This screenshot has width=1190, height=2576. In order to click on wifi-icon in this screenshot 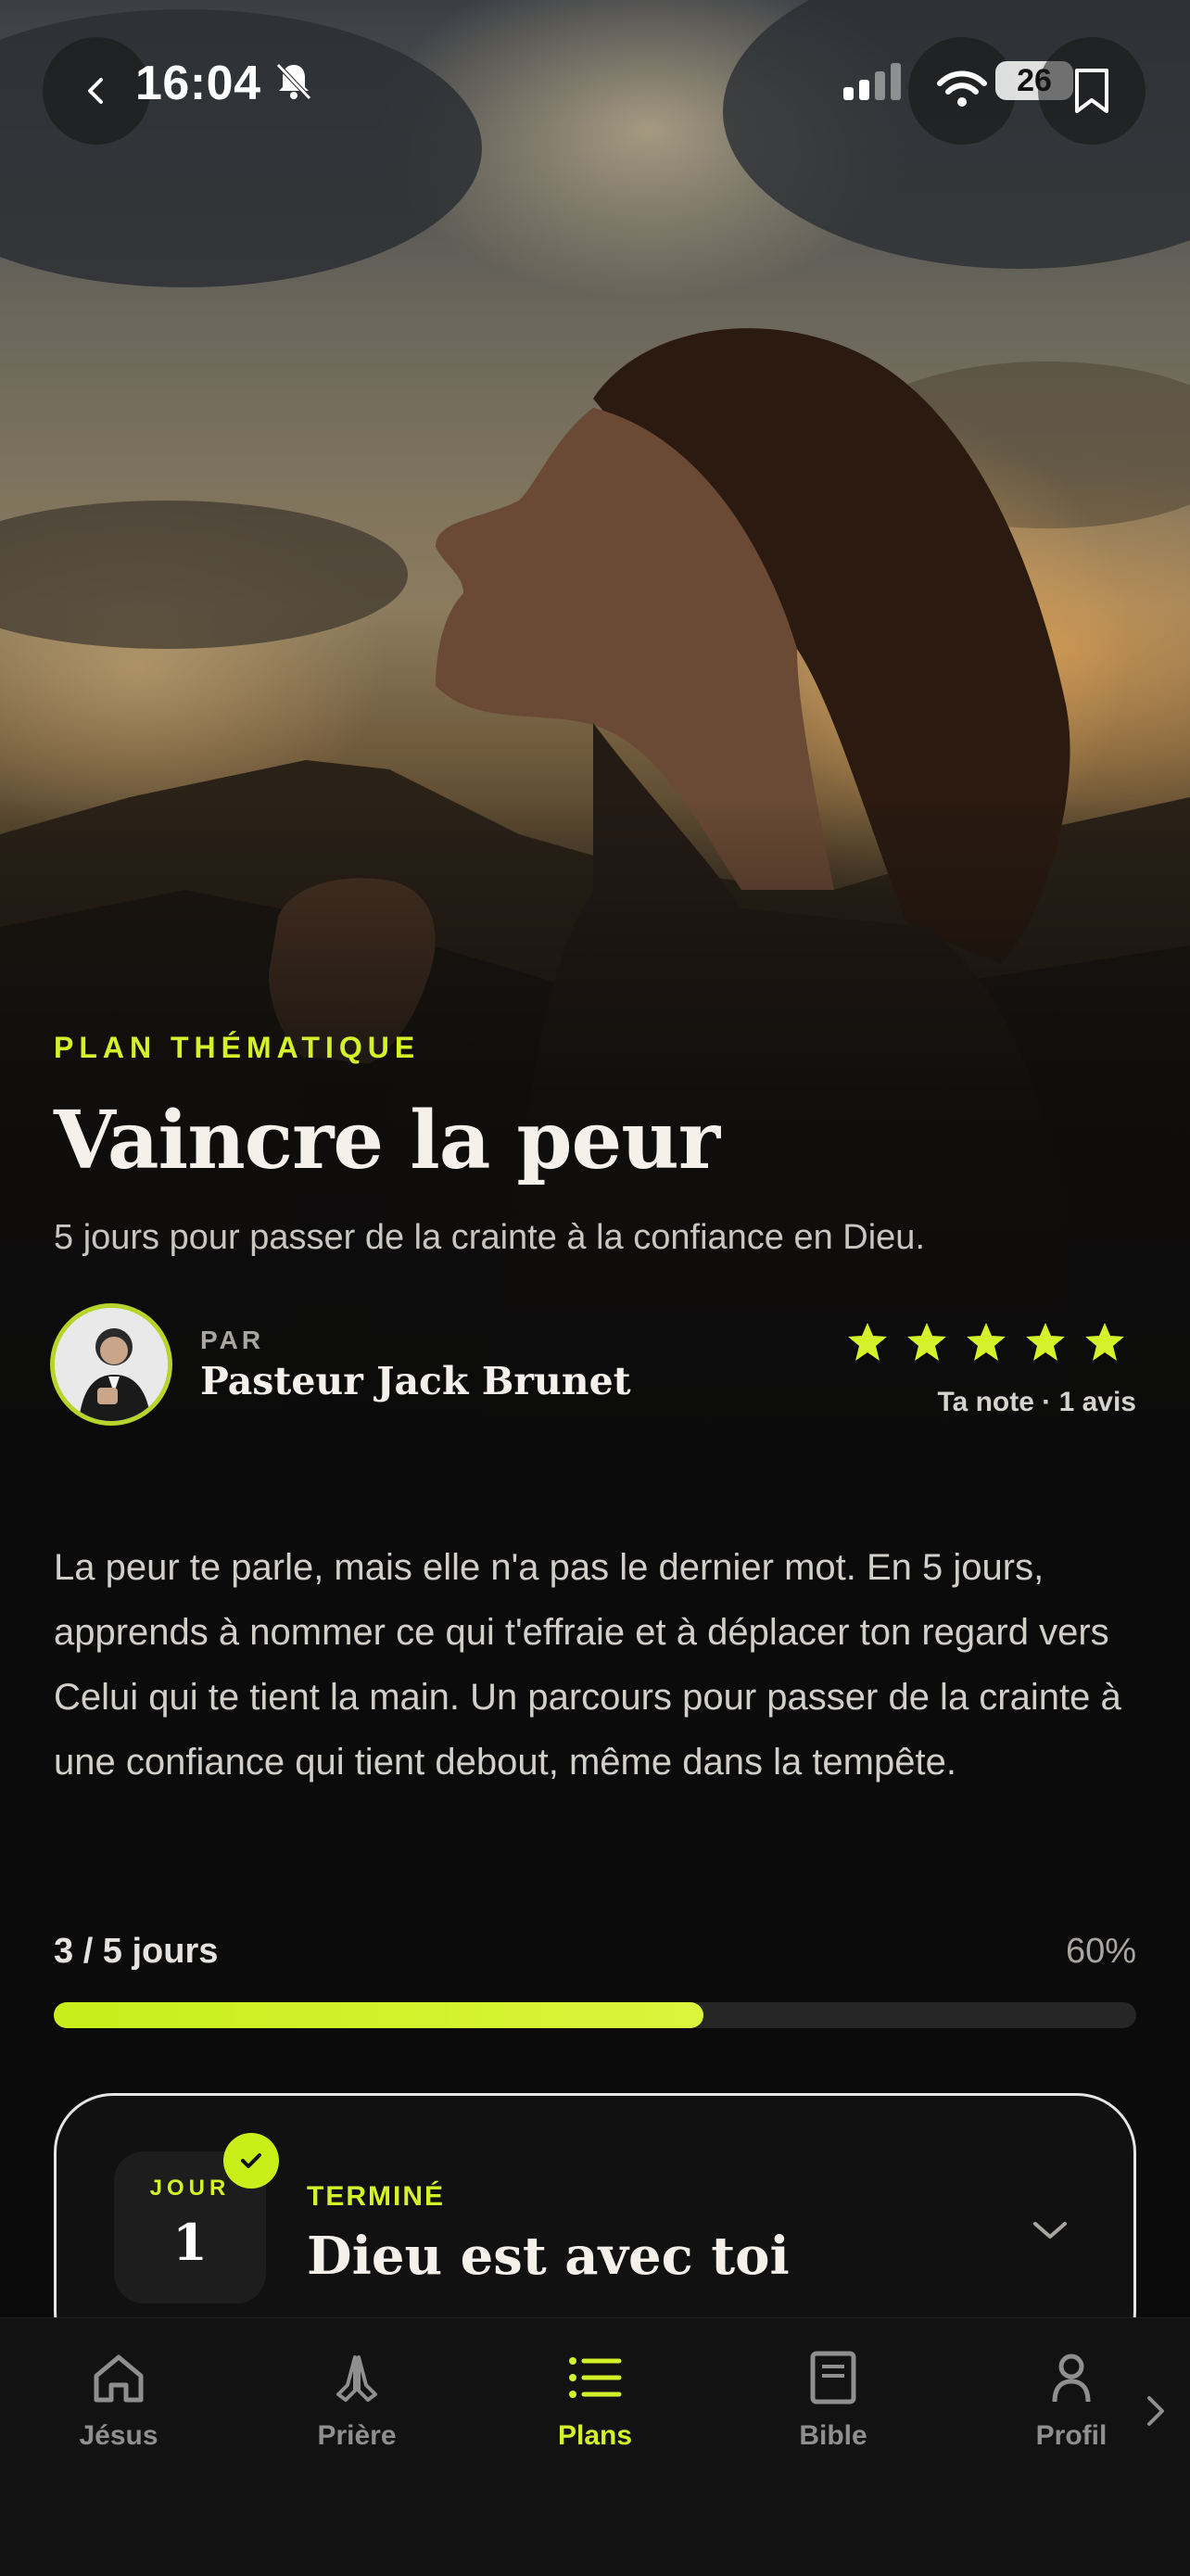, I will do `click(962, 88)`.